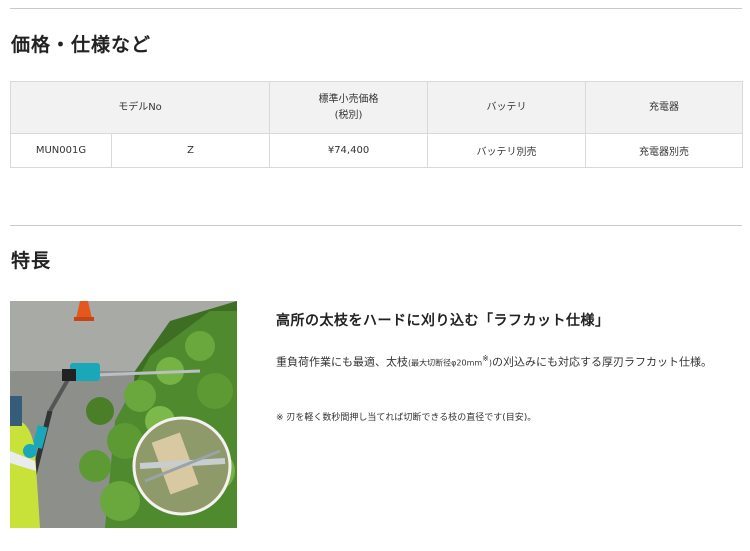 Image resolution: width=750 pixels, height=551 pixels. What do you see at coordinates (348, 99) in the screenshot?
I see `header-price-line1: 標準小売価格` at bounding box center [348, 99].